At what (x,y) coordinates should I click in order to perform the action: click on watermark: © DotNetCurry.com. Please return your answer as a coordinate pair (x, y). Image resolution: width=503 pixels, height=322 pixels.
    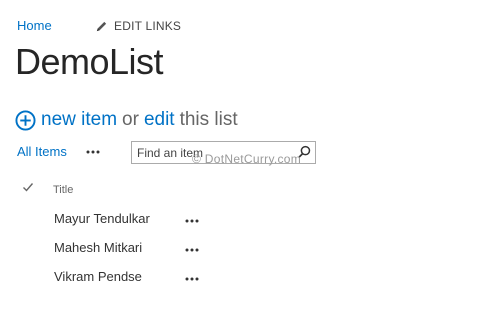
    Looking at the image, I should click on (247, 159).